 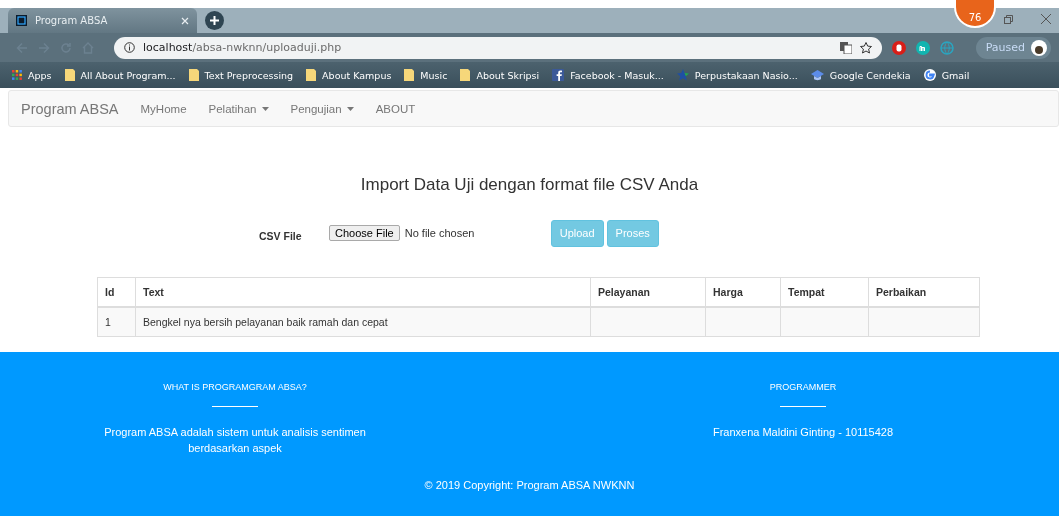 What do you see at coordinates (440, 233) in the screenshot?
I see `file-status-text: No file chosen` at bounding box center [440, 233].